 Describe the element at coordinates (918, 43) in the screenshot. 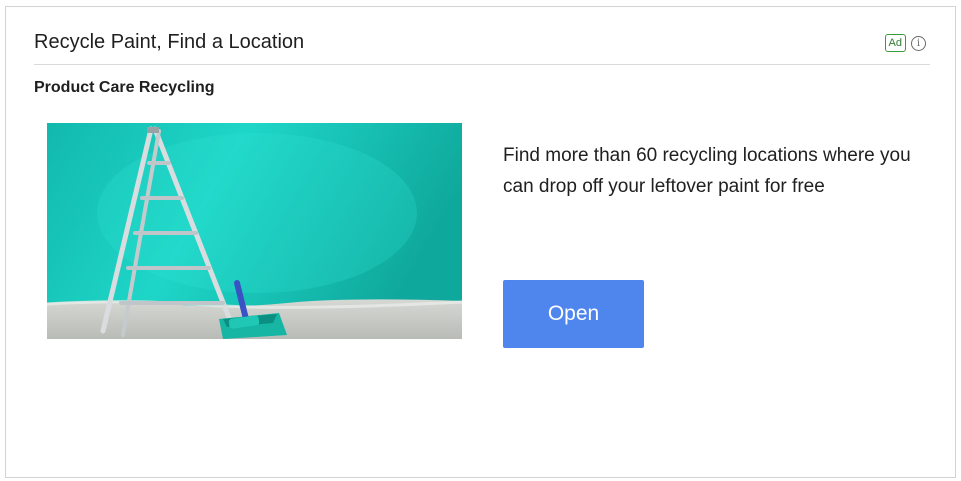

I see `info-icon: i` at that location.